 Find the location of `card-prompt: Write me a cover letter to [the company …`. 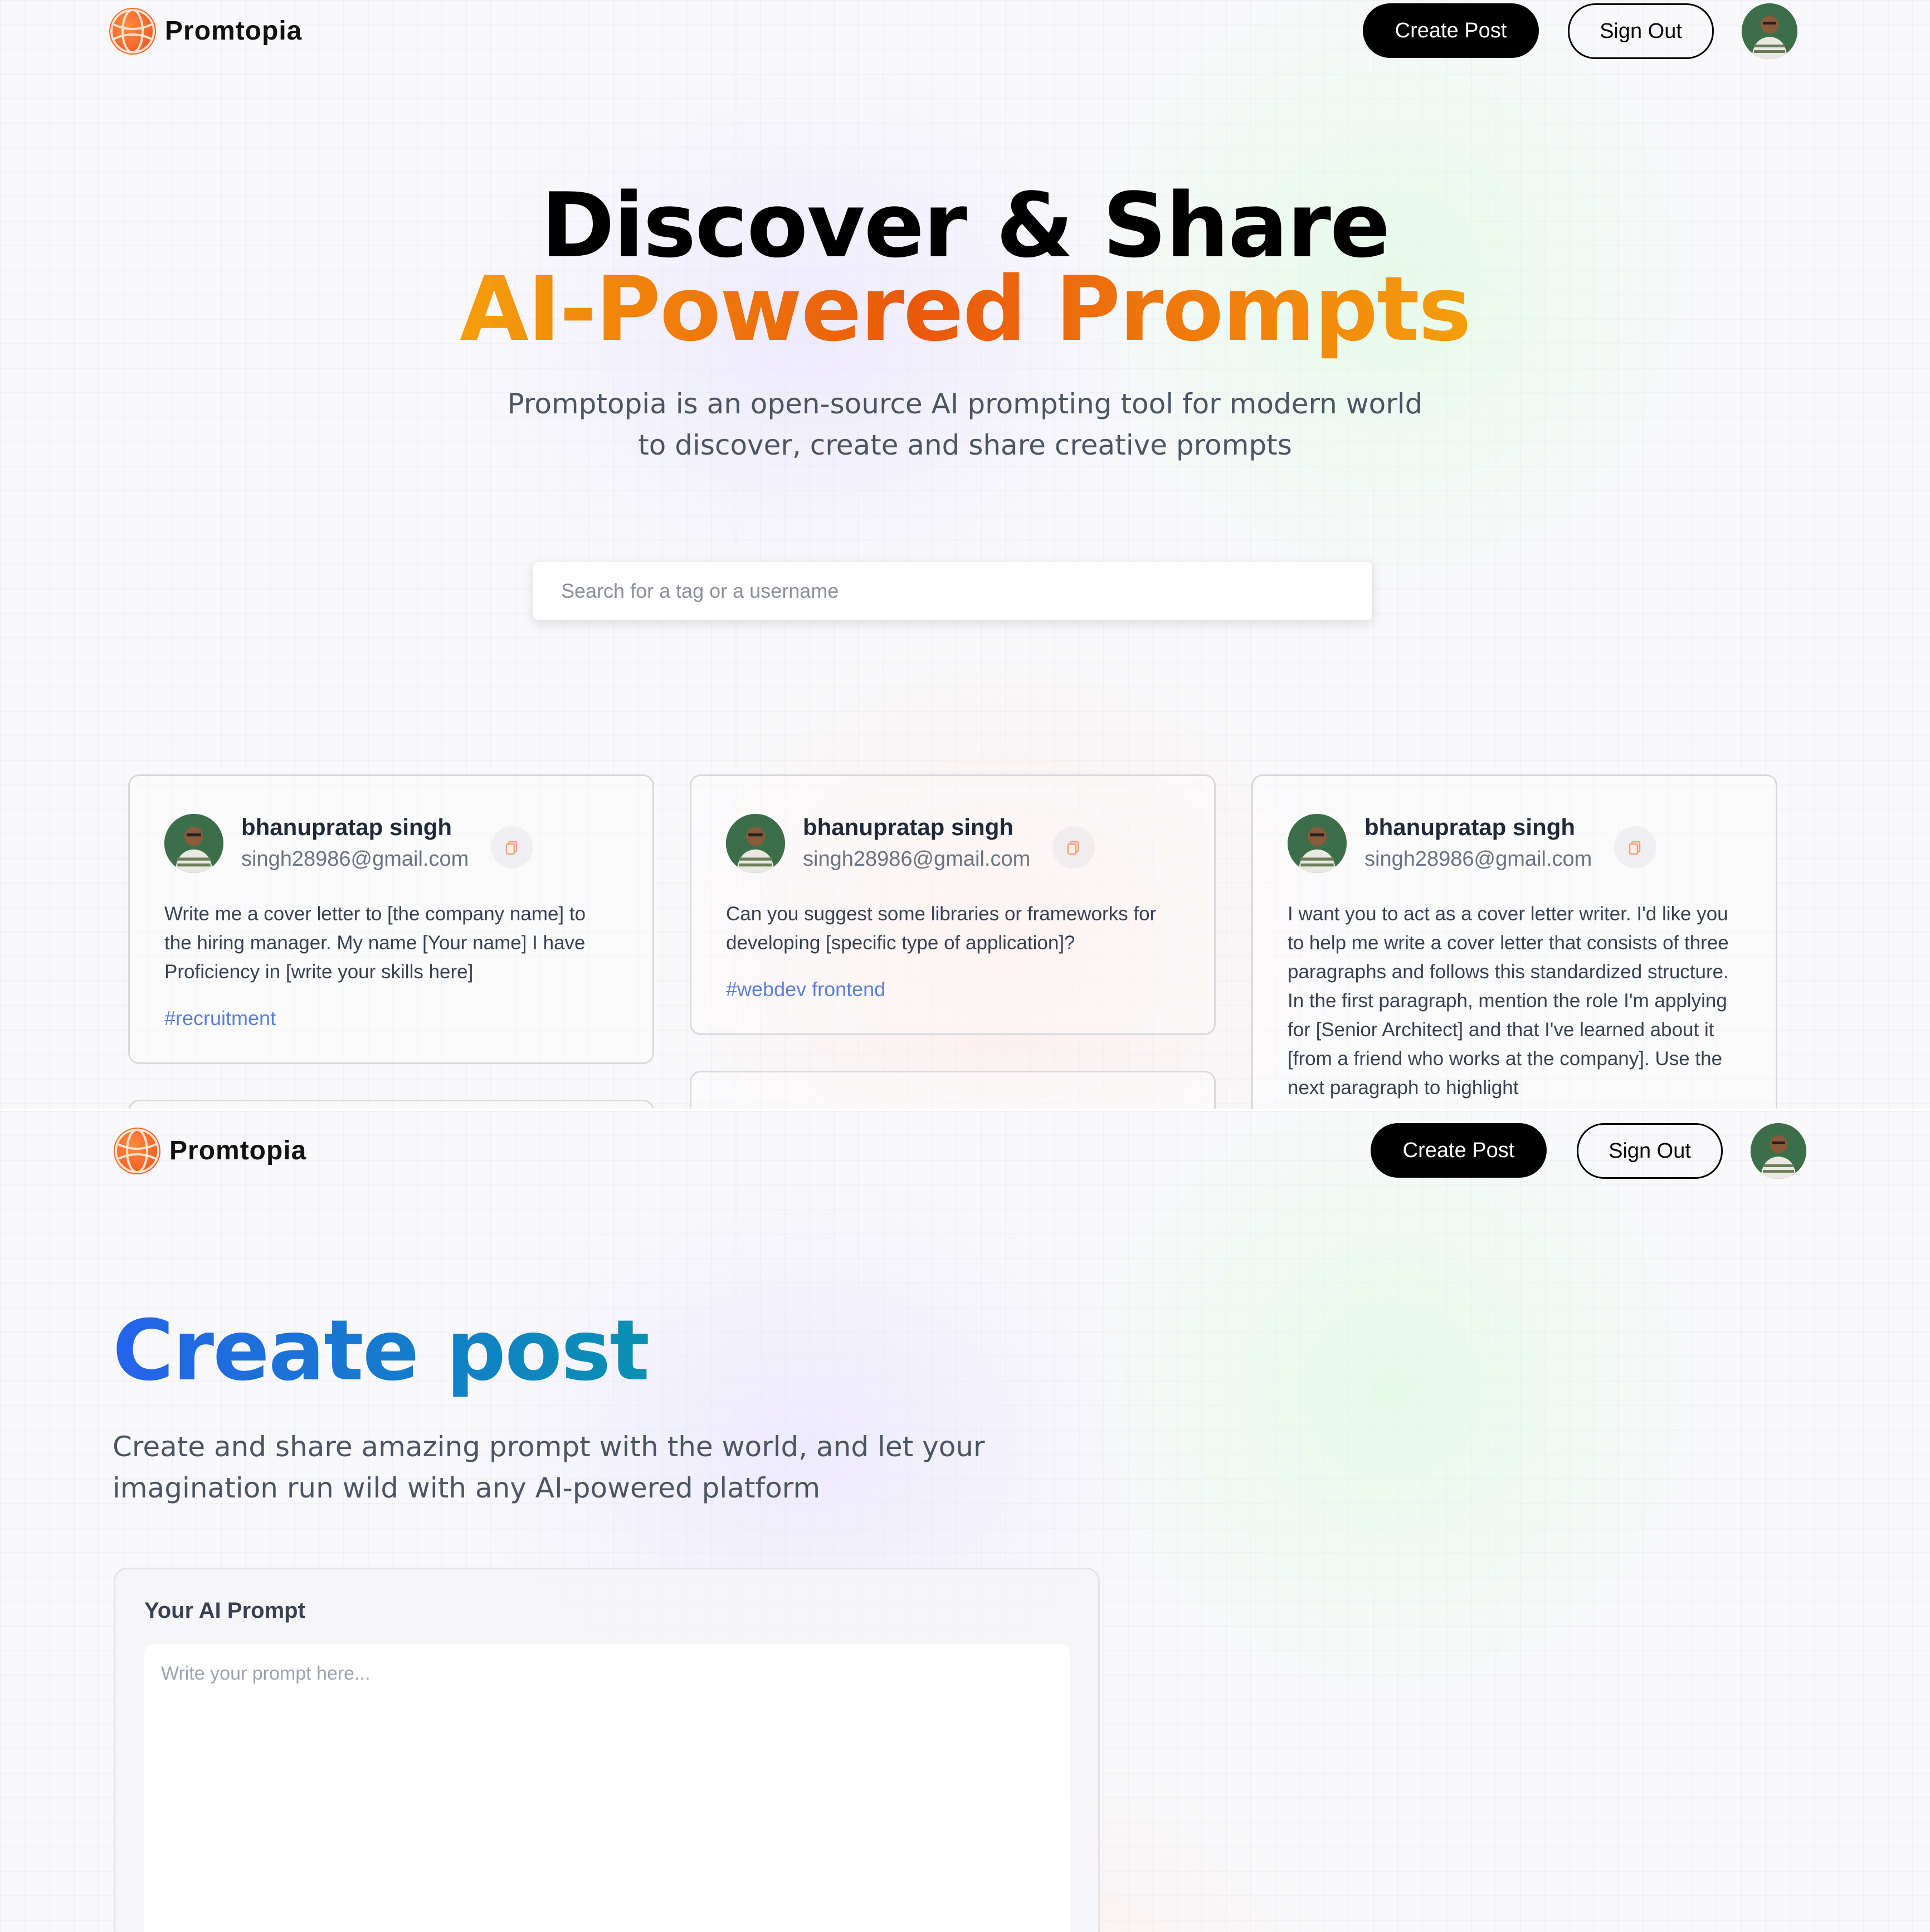

card-prompt: Write me a cover letter to [the company … is located at coordinates (375, 943).